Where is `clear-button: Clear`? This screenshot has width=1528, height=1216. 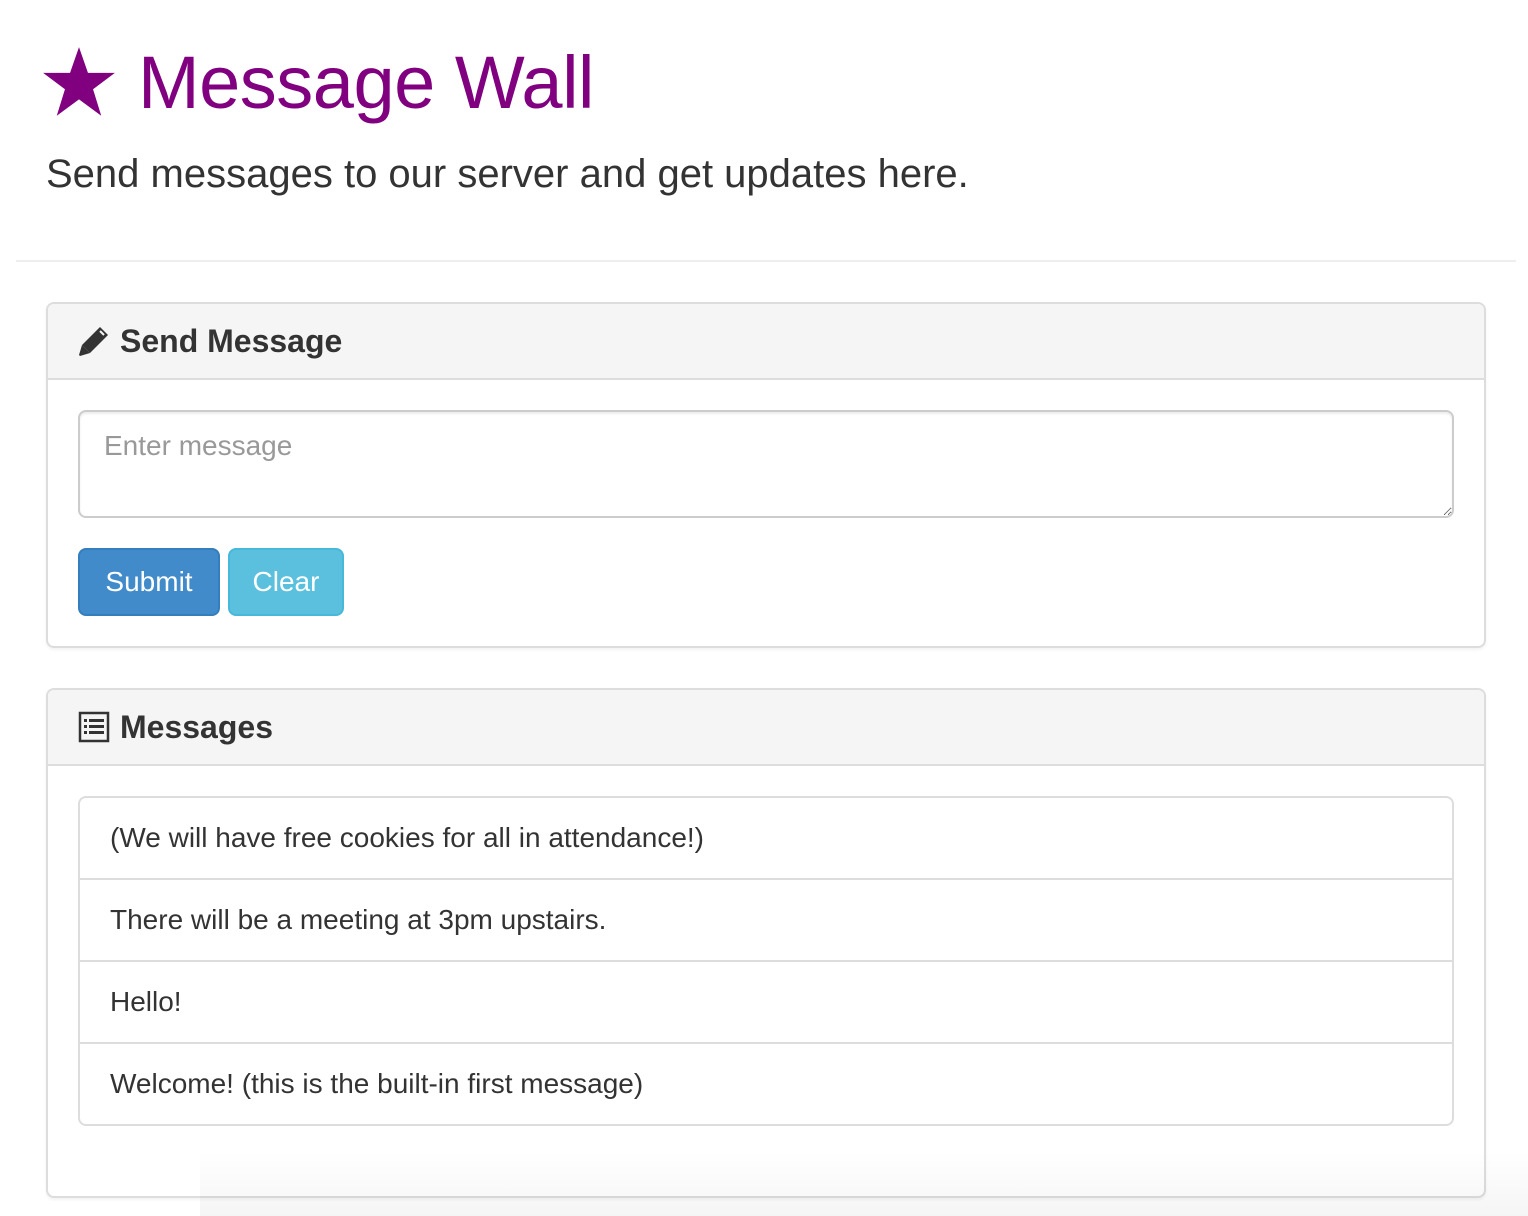
clear-button: Clear is located at coordinates (286, 582).